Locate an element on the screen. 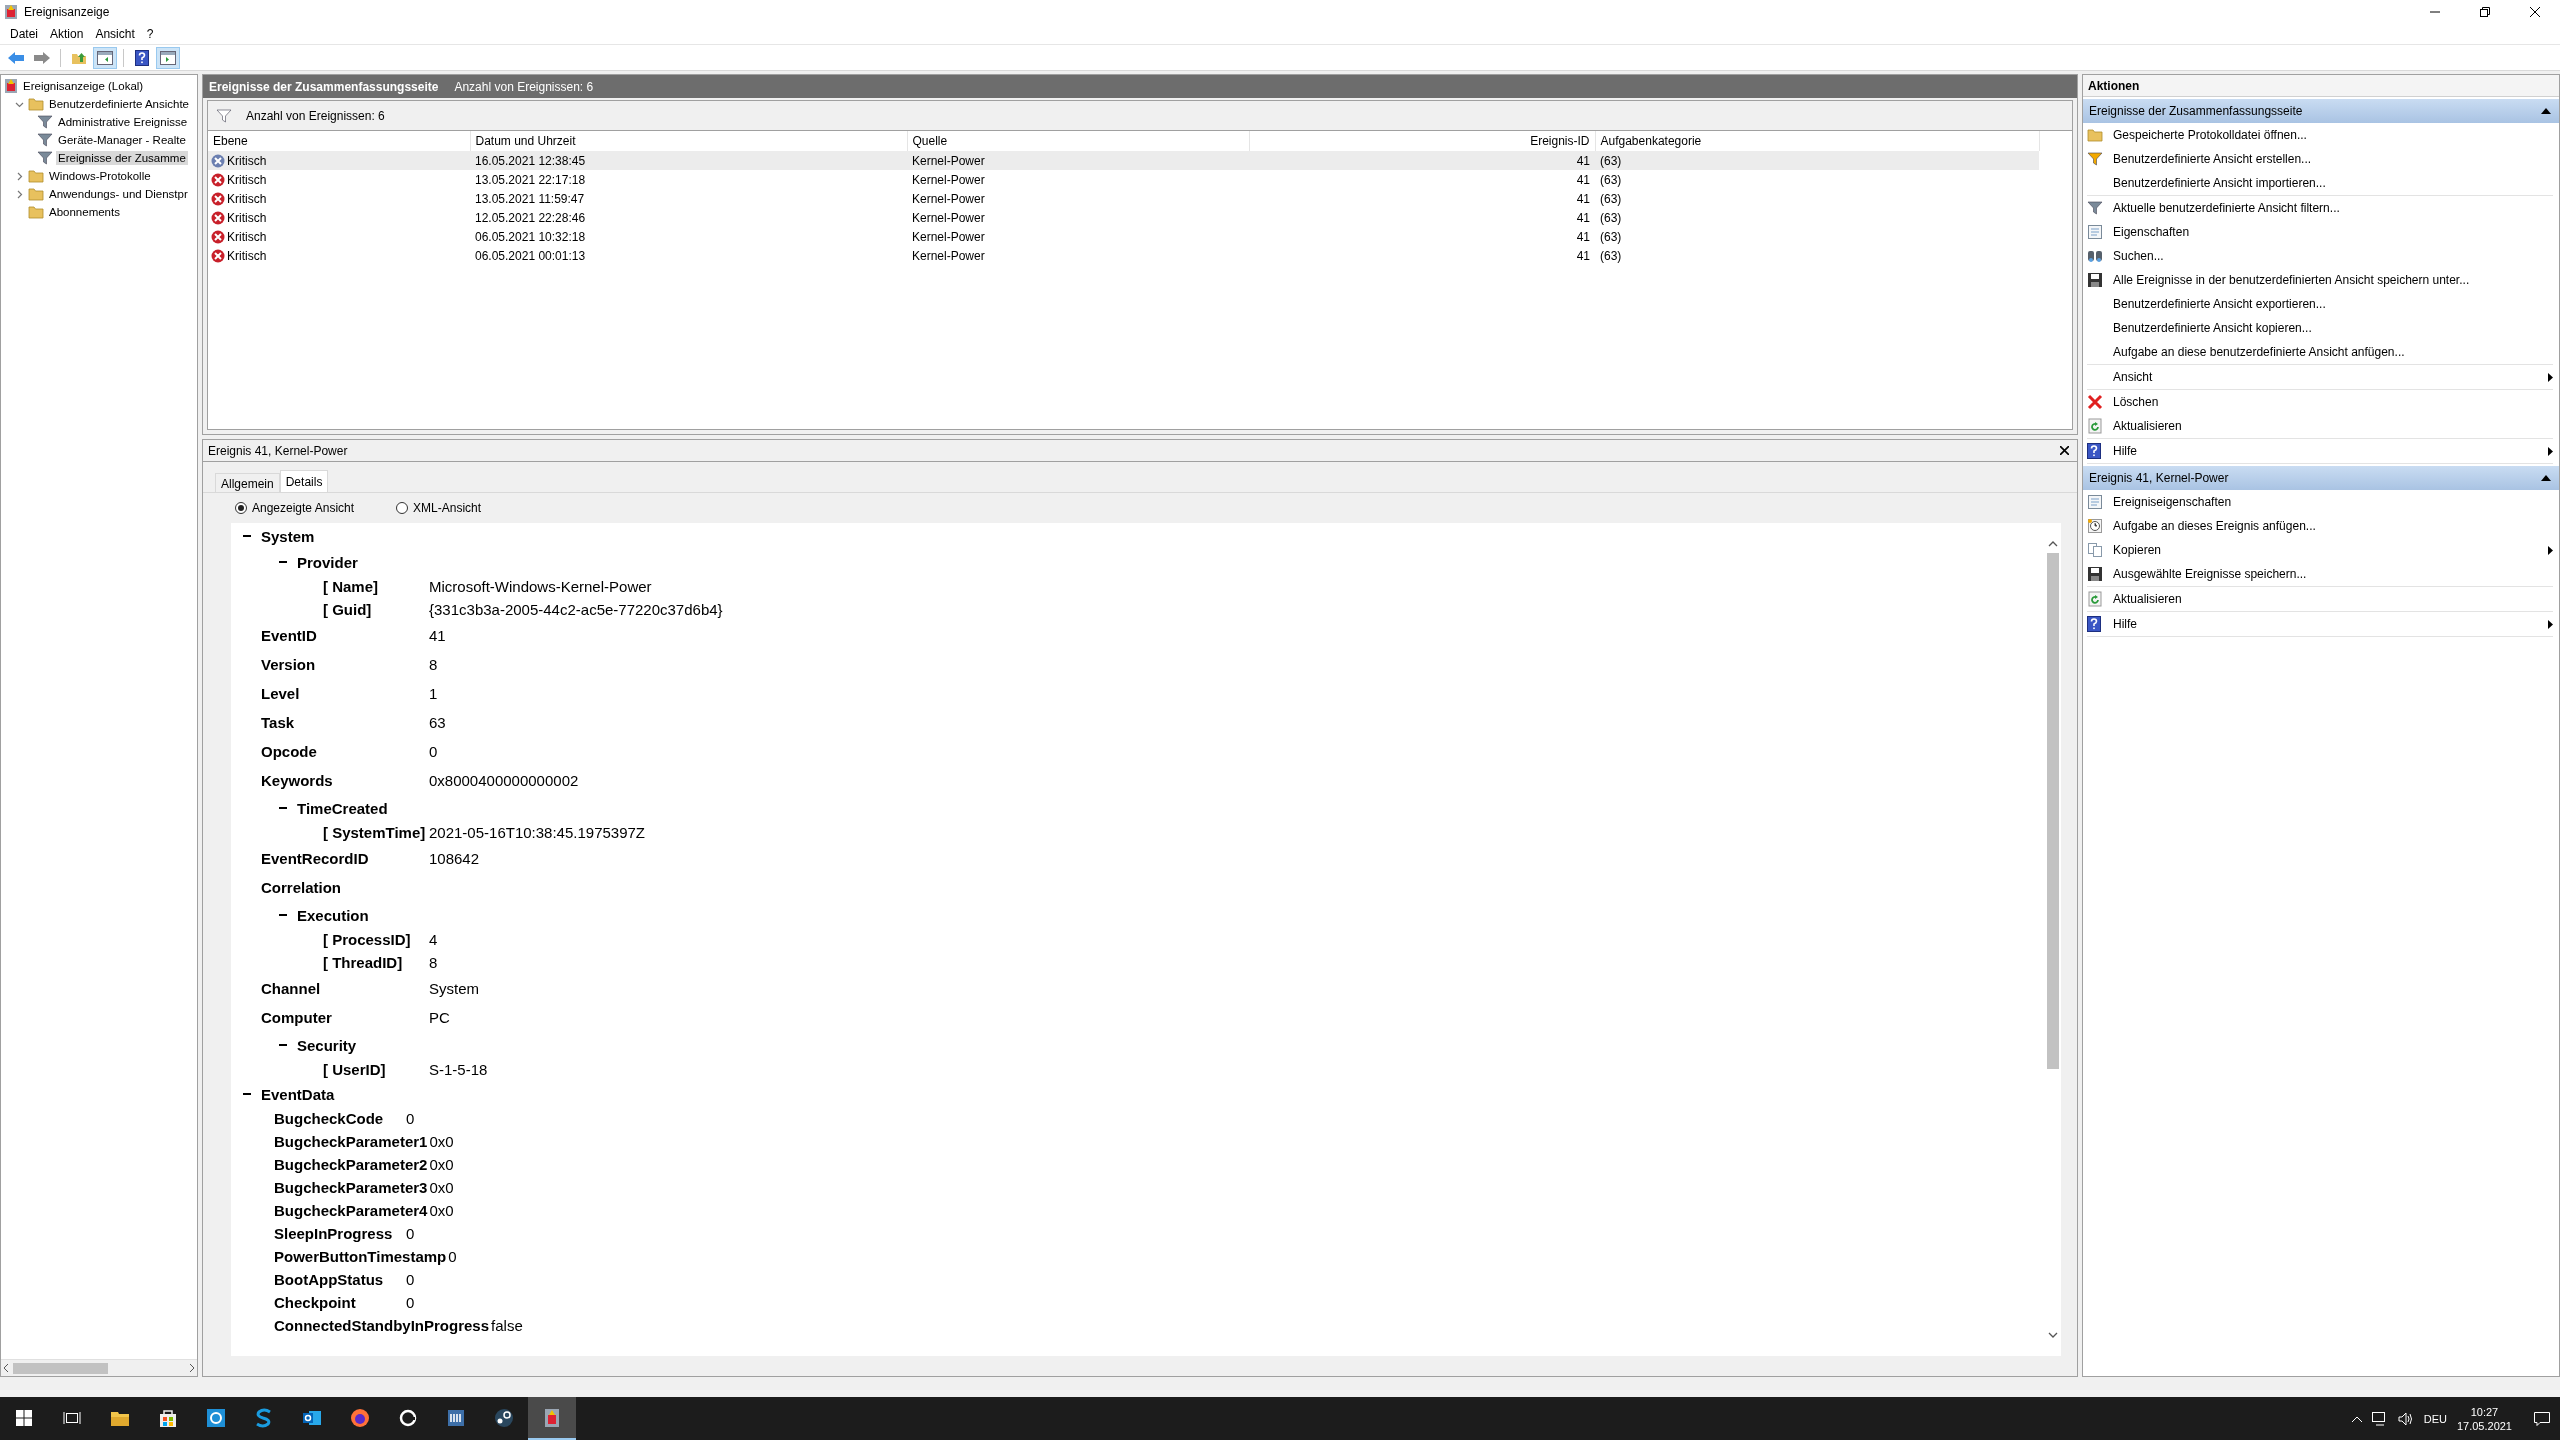 The height and width of the screenshot is (1440, 2560). detail-group-label: System is located at coordinates (288, 536).